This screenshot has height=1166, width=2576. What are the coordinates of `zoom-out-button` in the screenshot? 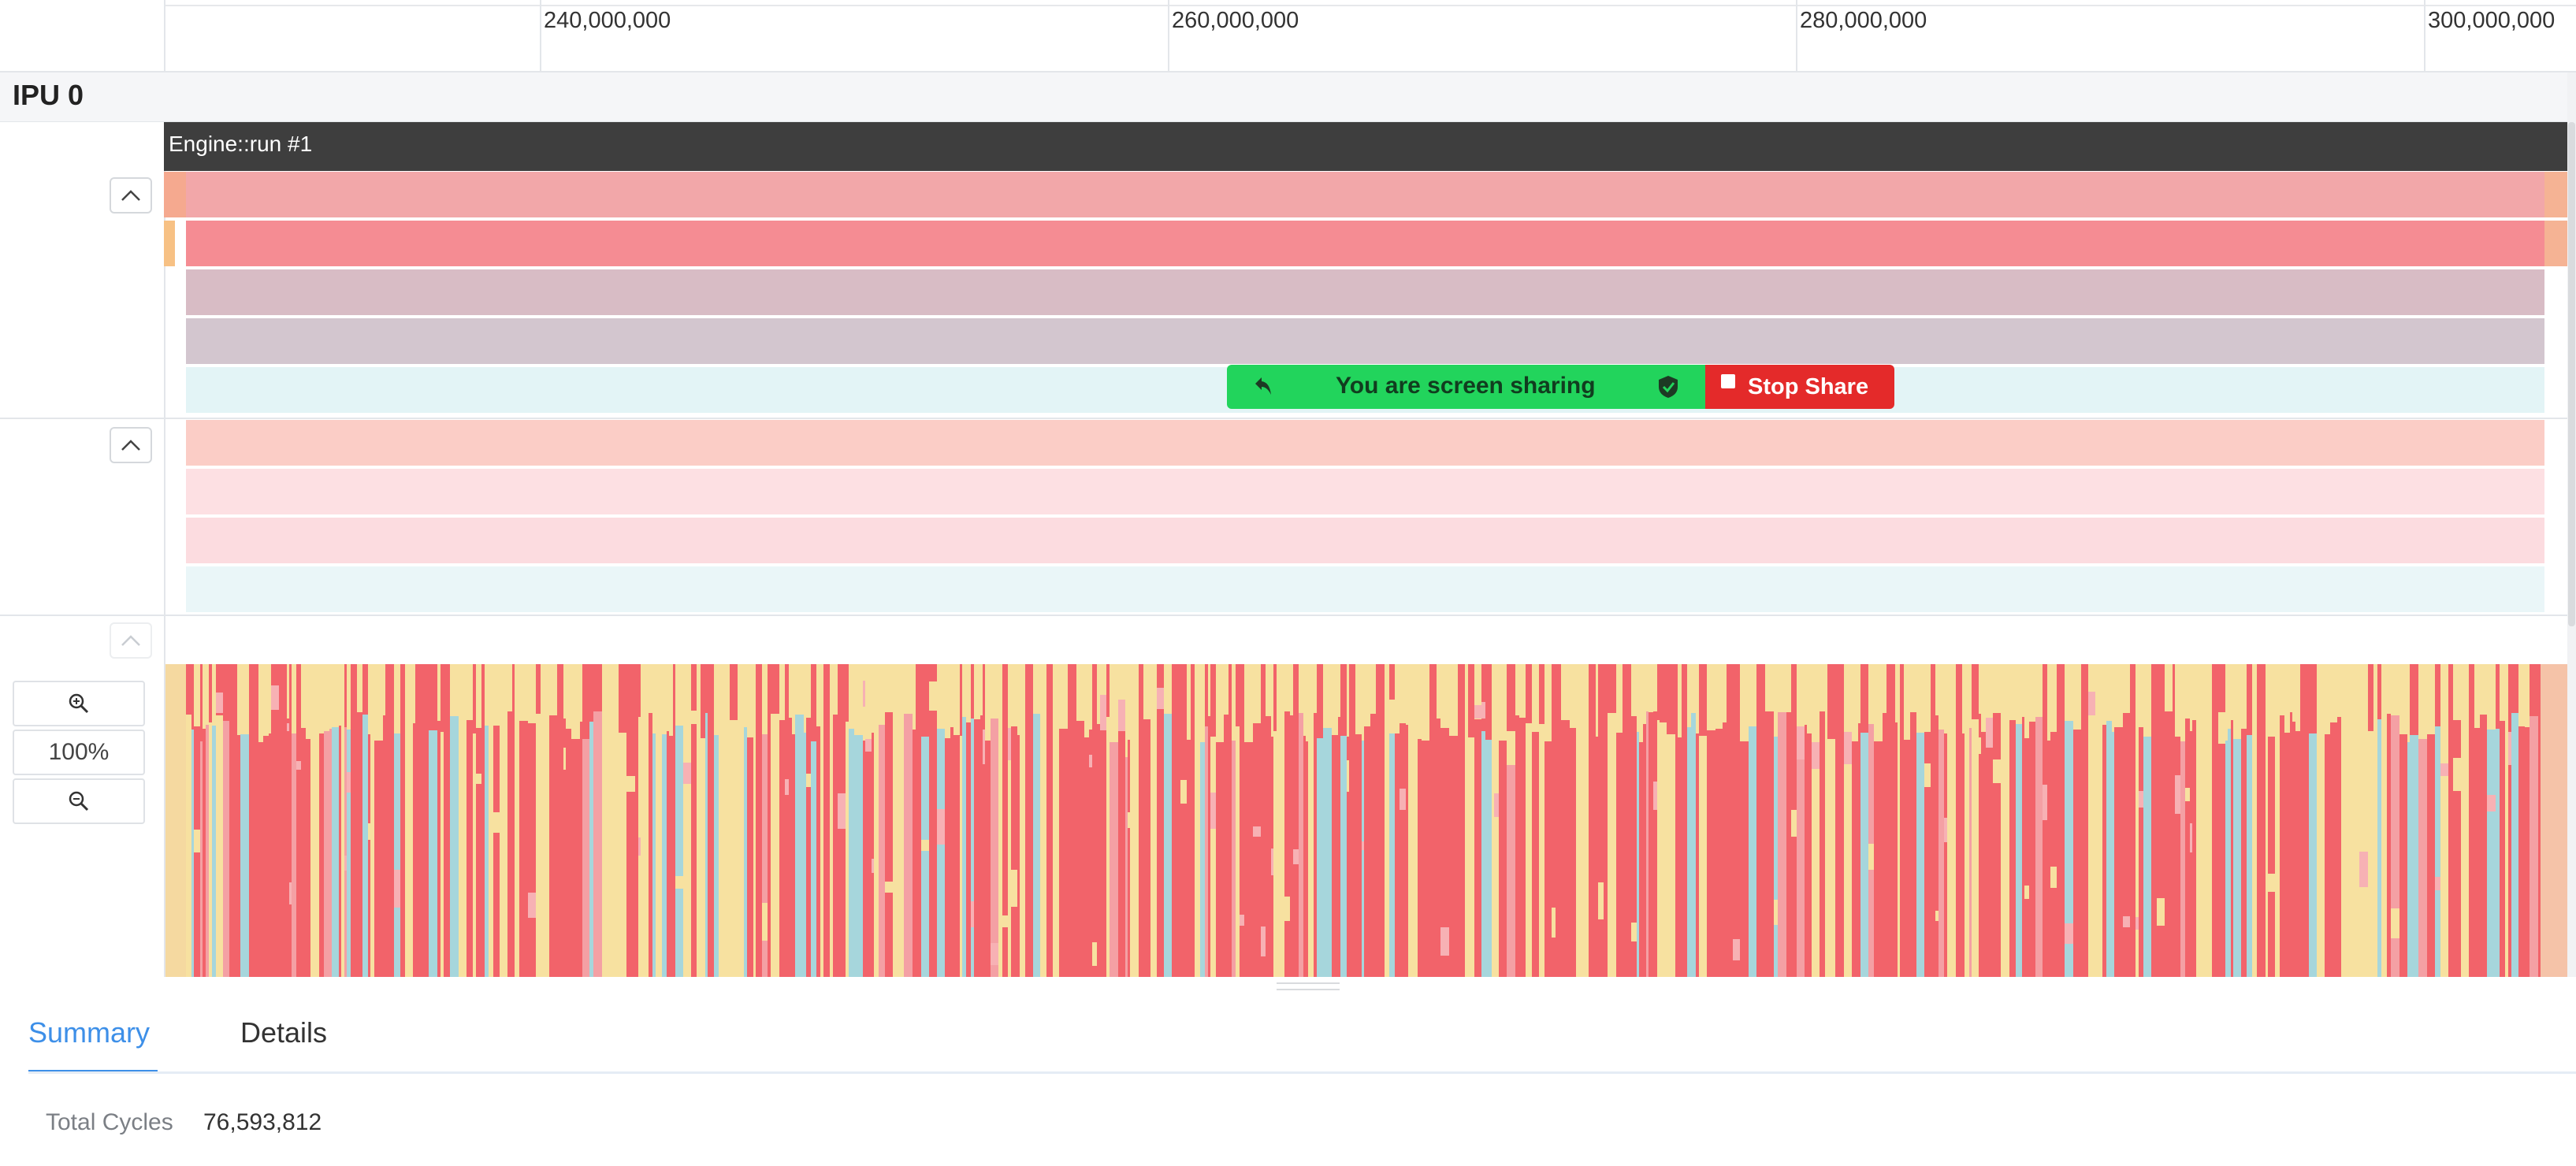 It's located at (79, 801).